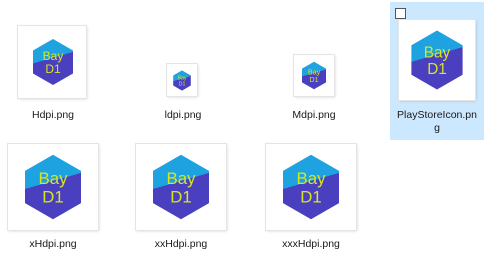 This screenshot has height=259, width=491. What do you see at coordinates (311, 244) in the screenshot?
I see `file-name: xxxHdpi.png` at bounding box center [311, 244].